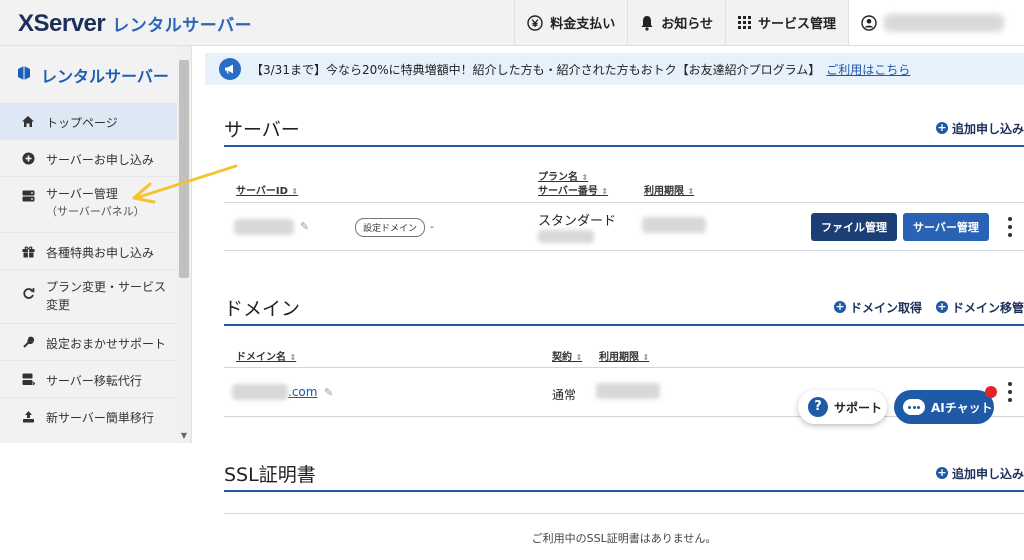  What do you see at coordinates (512, 23) in the screenshot?
I see `top-header: XServer レンタルサーバー 料金支払い お知らせ サービス管理` at bounding box center [512, 23].